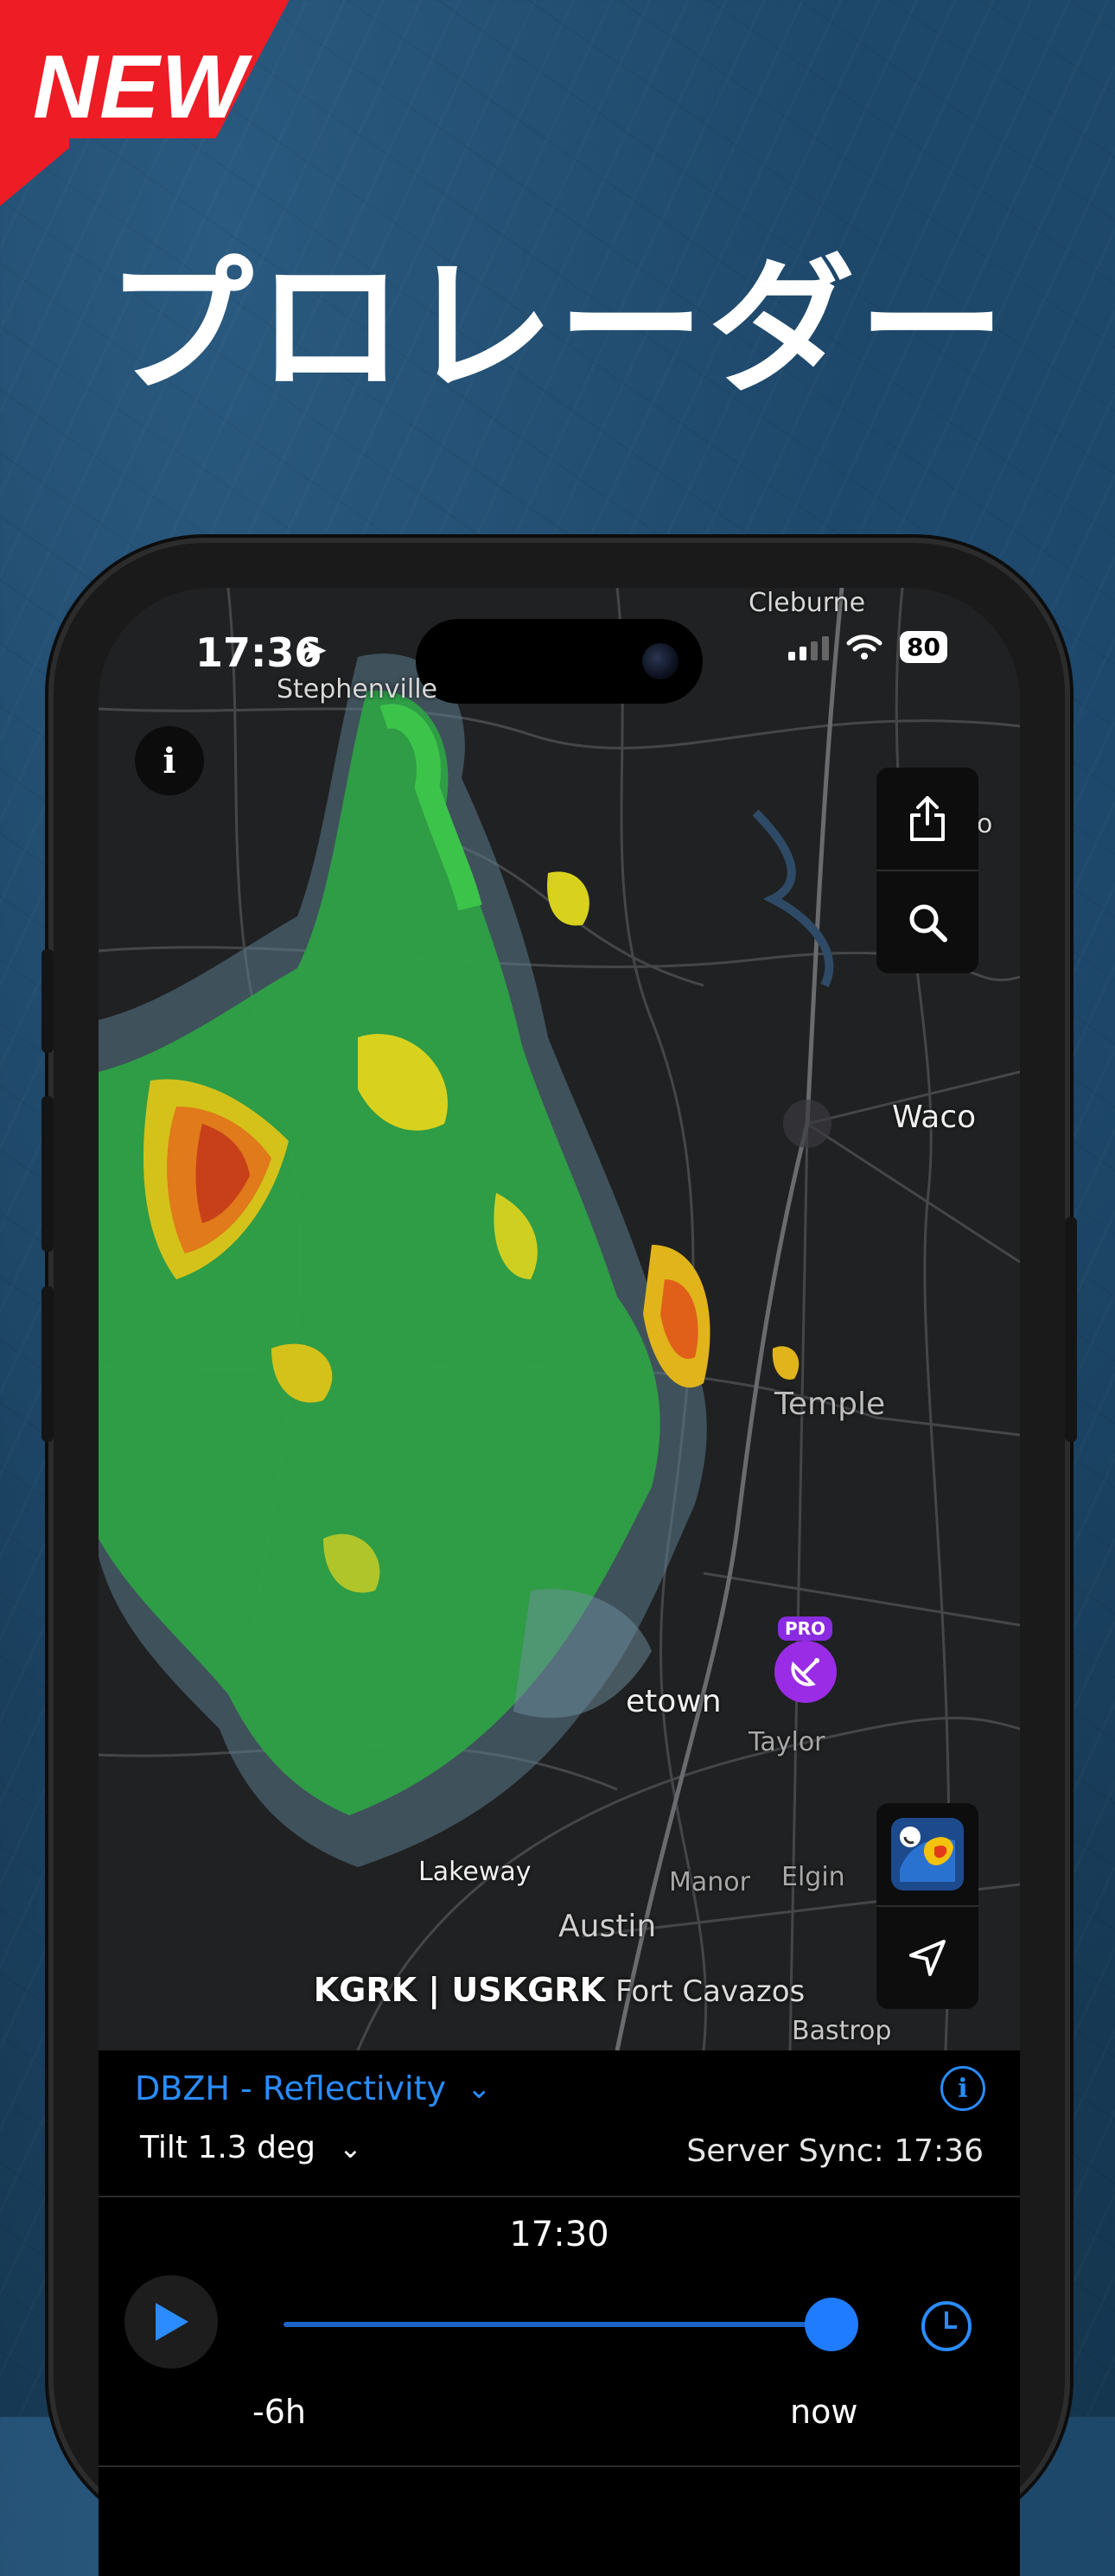 The height and width of the screenshot is (2576, 1115). I want to click on layers-button, so click(927, 1854).